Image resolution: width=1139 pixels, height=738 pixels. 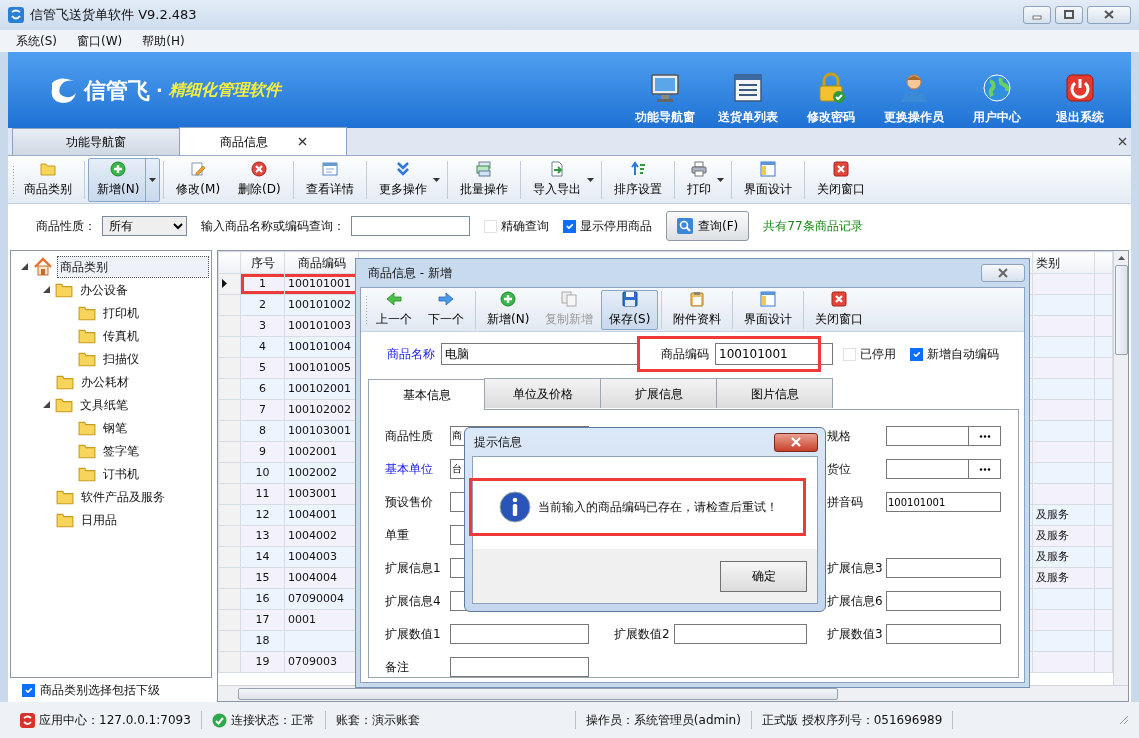 What do you see at coordinates (542, 393) in the screenshot?
I see `tab: 单位及价格` at bounding box center [542, 393].